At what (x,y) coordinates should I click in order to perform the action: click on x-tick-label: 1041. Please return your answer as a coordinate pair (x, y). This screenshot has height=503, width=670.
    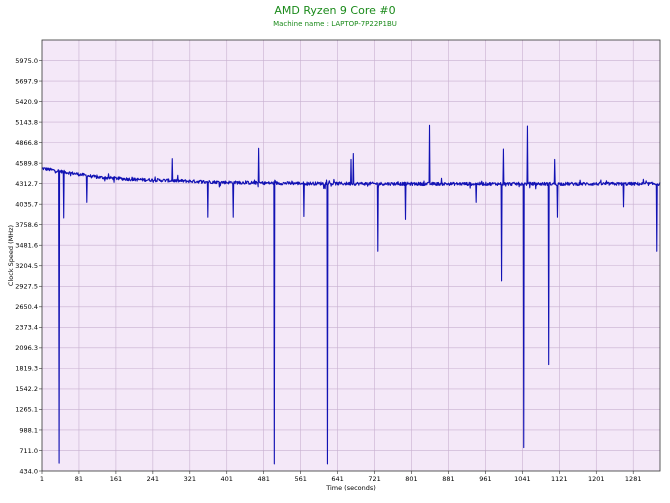
    Looking at the image, I should click on (522, 479).